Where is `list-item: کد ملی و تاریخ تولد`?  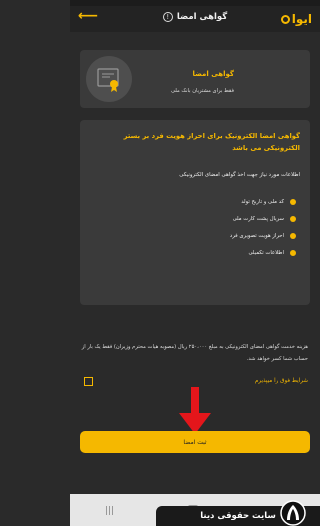
list-item: کد ملی و تاریخ تولد is located at coordinates (263, 201).